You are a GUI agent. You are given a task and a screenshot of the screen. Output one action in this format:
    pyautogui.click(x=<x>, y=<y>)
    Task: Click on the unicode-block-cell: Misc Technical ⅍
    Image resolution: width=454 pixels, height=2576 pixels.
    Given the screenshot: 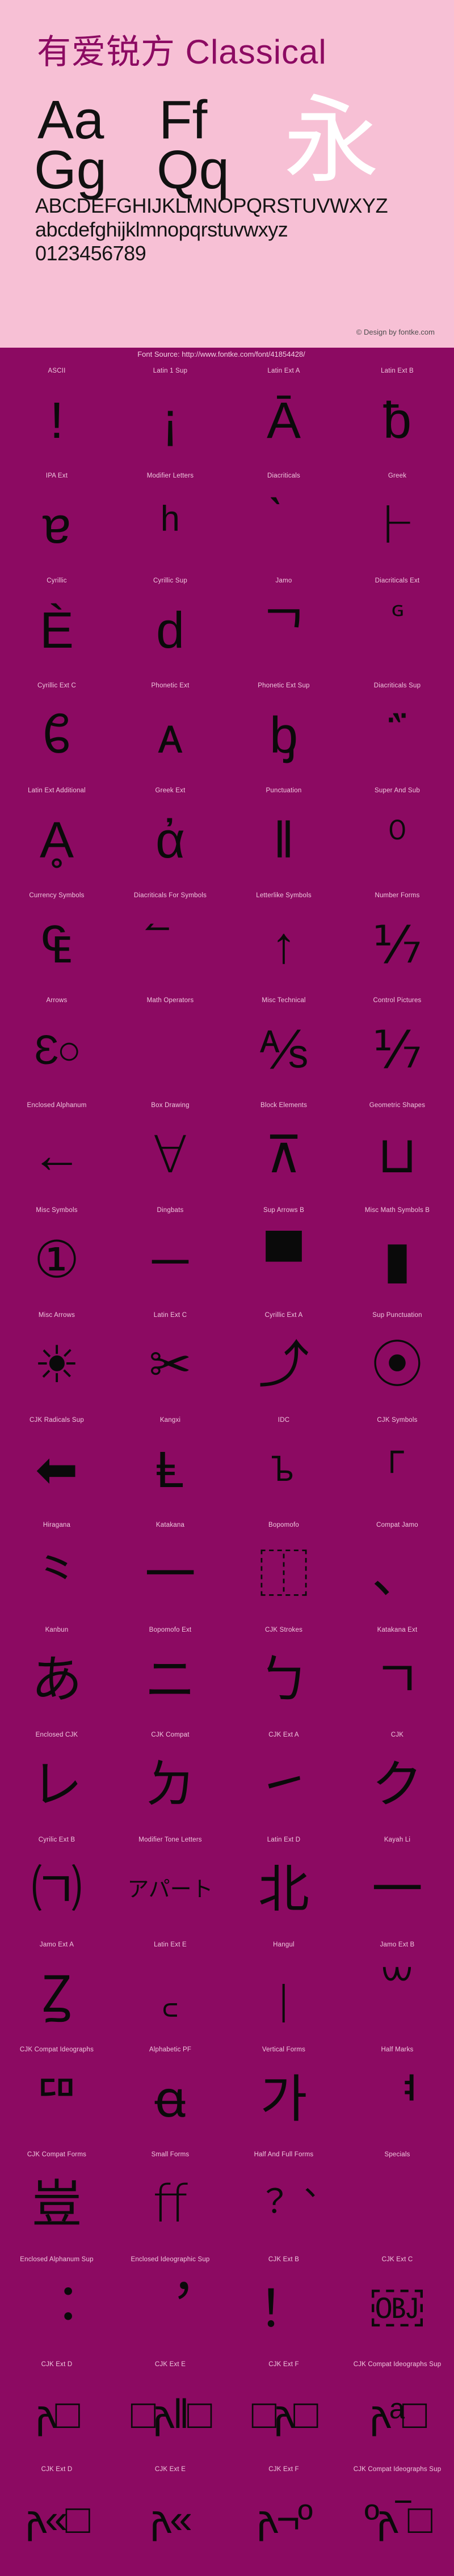 What is the action you would take?
    pyautogui.click(x=283, y=1045)
    